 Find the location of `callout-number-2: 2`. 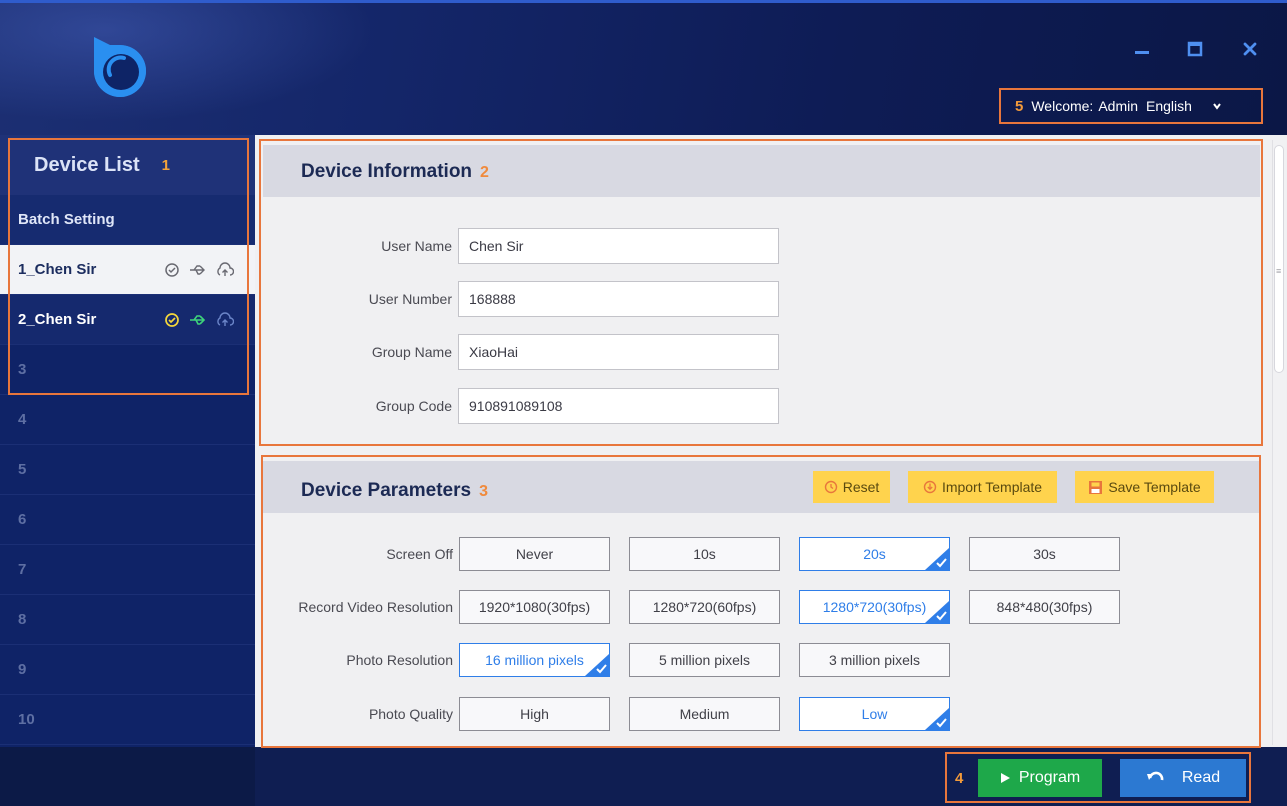

callout-number-2: 2 is located at coordinates (484, 172).